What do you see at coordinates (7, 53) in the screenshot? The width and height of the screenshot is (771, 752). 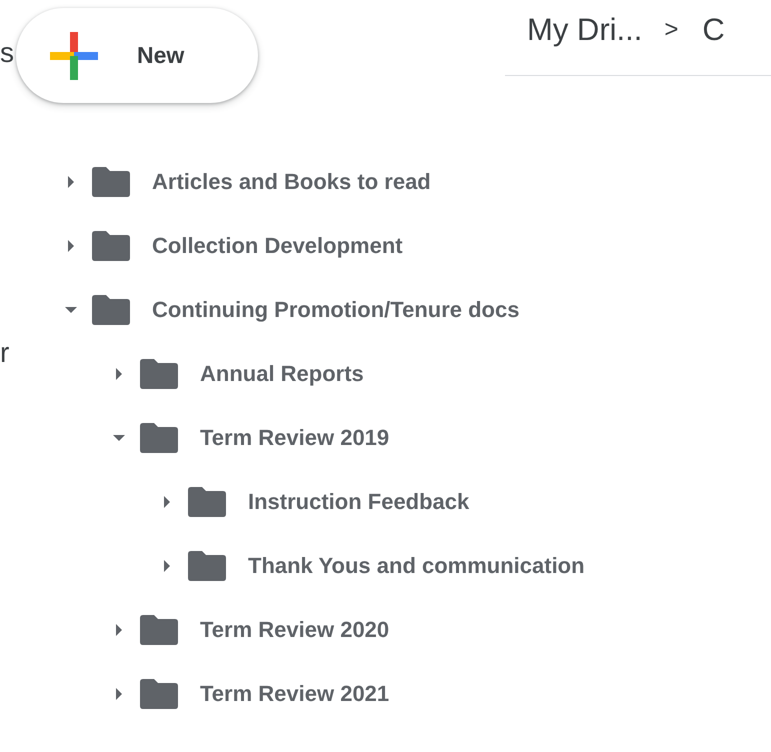 I see `cut-text: s` at bounding box center [7, 53].